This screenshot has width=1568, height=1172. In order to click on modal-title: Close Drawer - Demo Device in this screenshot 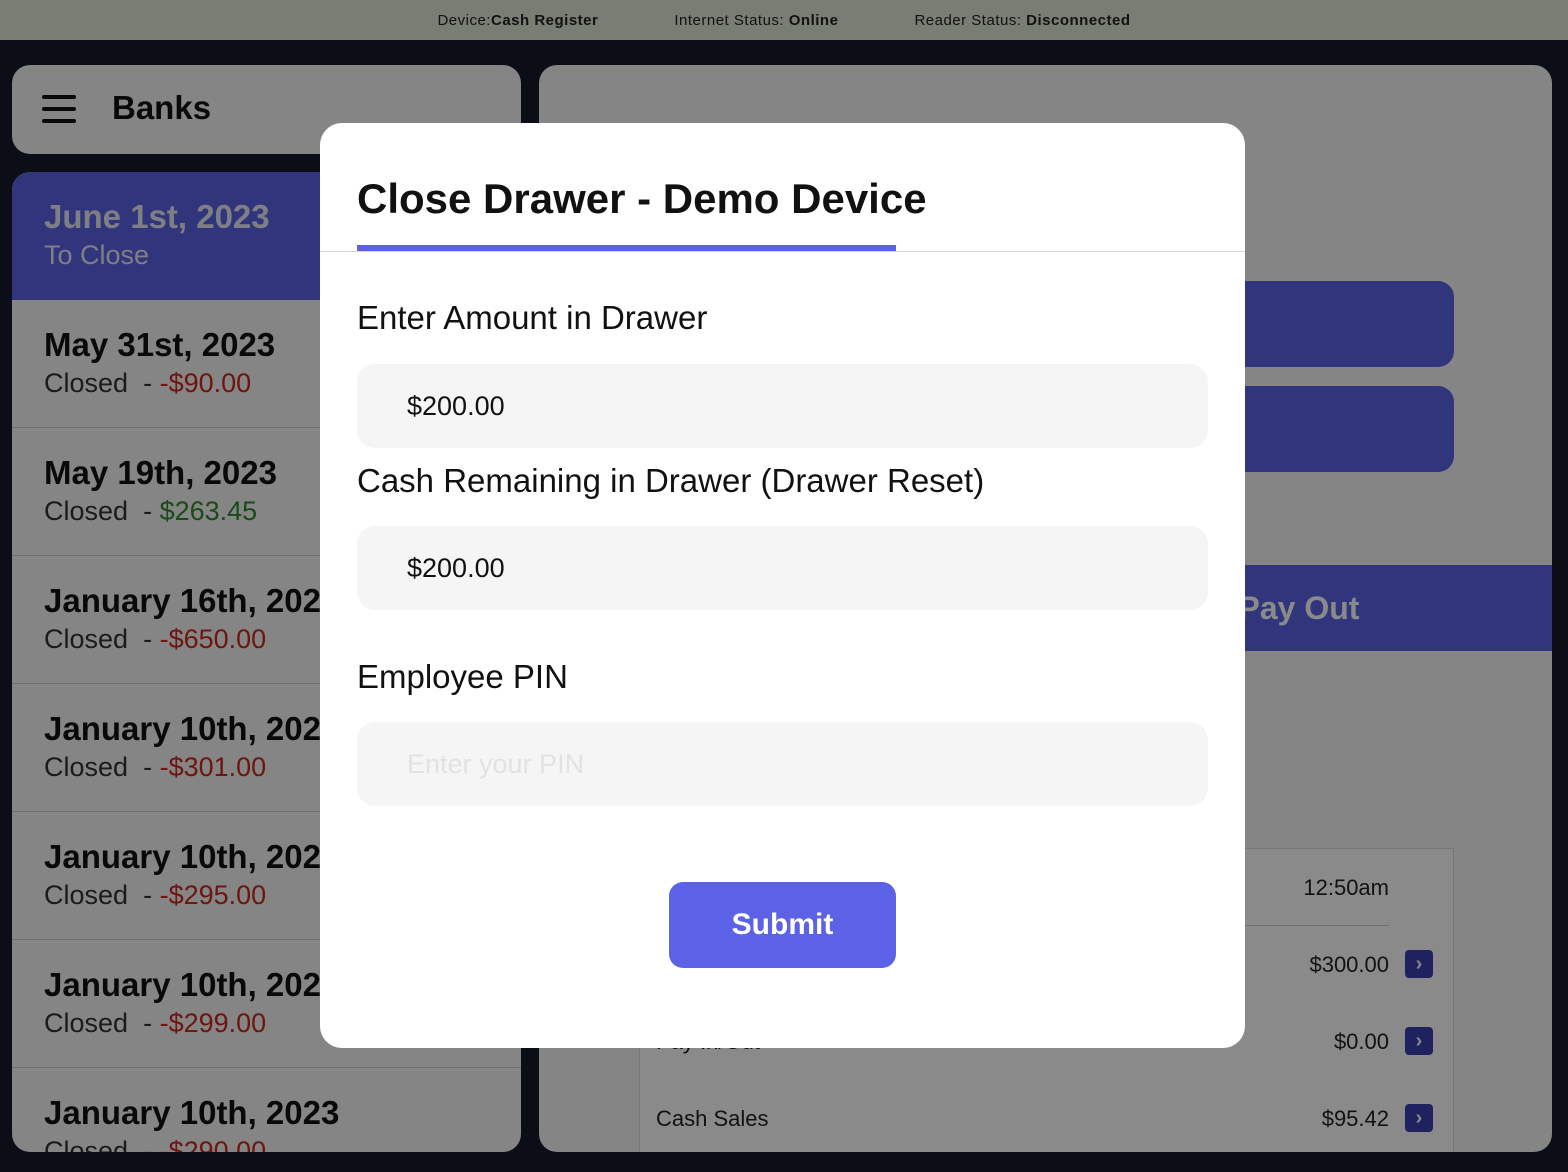, I will do `click(642, 198)`.